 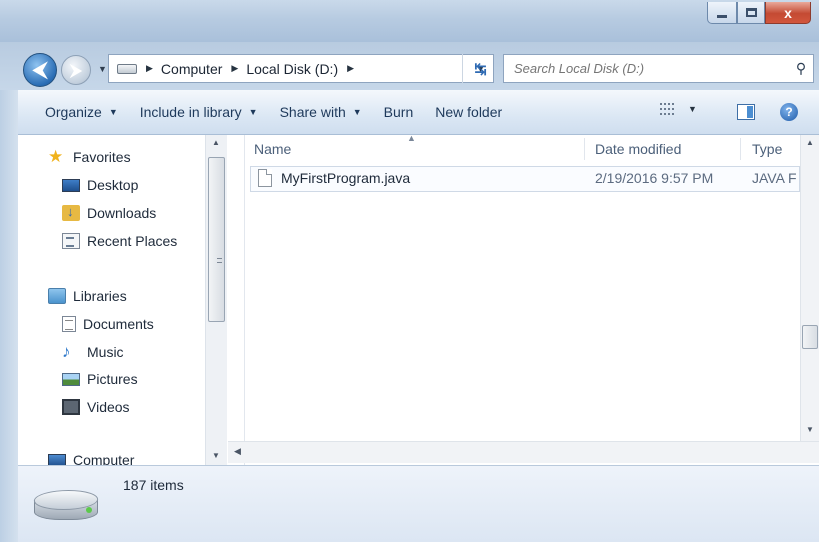 I want to click on share-with-label: Share with, so click(x=312, y=112).